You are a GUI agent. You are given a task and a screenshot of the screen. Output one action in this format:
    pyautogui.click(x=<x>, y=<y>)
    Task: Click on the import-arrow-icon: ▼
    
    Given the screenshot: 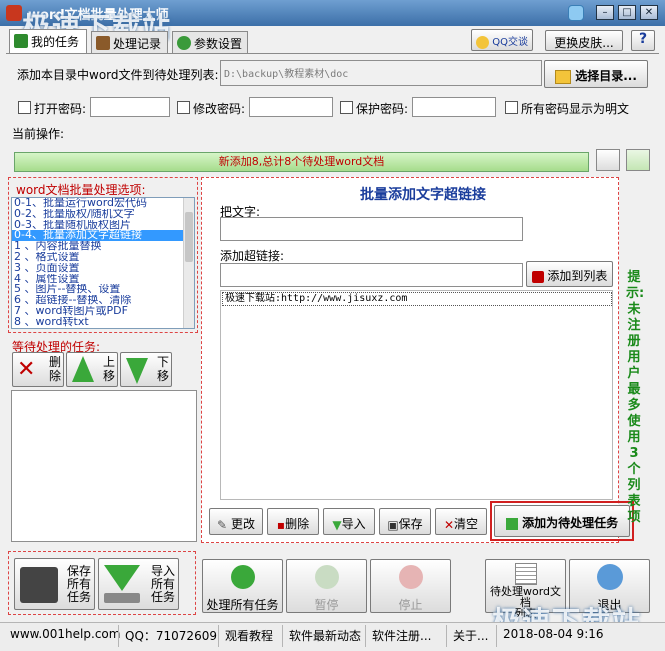 What is the action you would take?
    pyautogui.click(x=337, y=524)
    